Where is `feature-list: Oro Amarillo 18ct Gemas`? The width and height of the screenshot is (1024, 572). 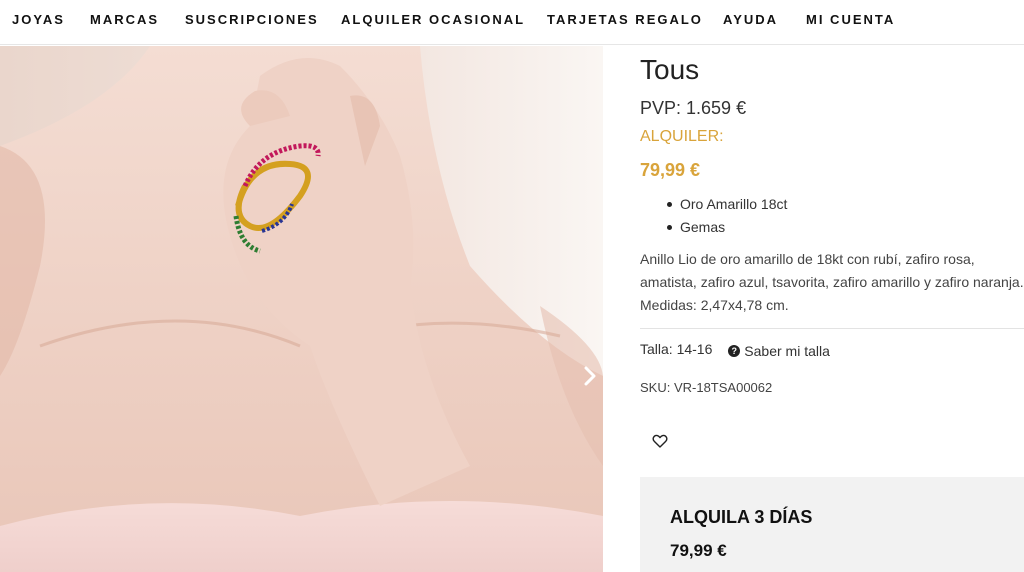 feature-list: Oro Amarillo 18ct Gemas is located at coordinates (726, 217).